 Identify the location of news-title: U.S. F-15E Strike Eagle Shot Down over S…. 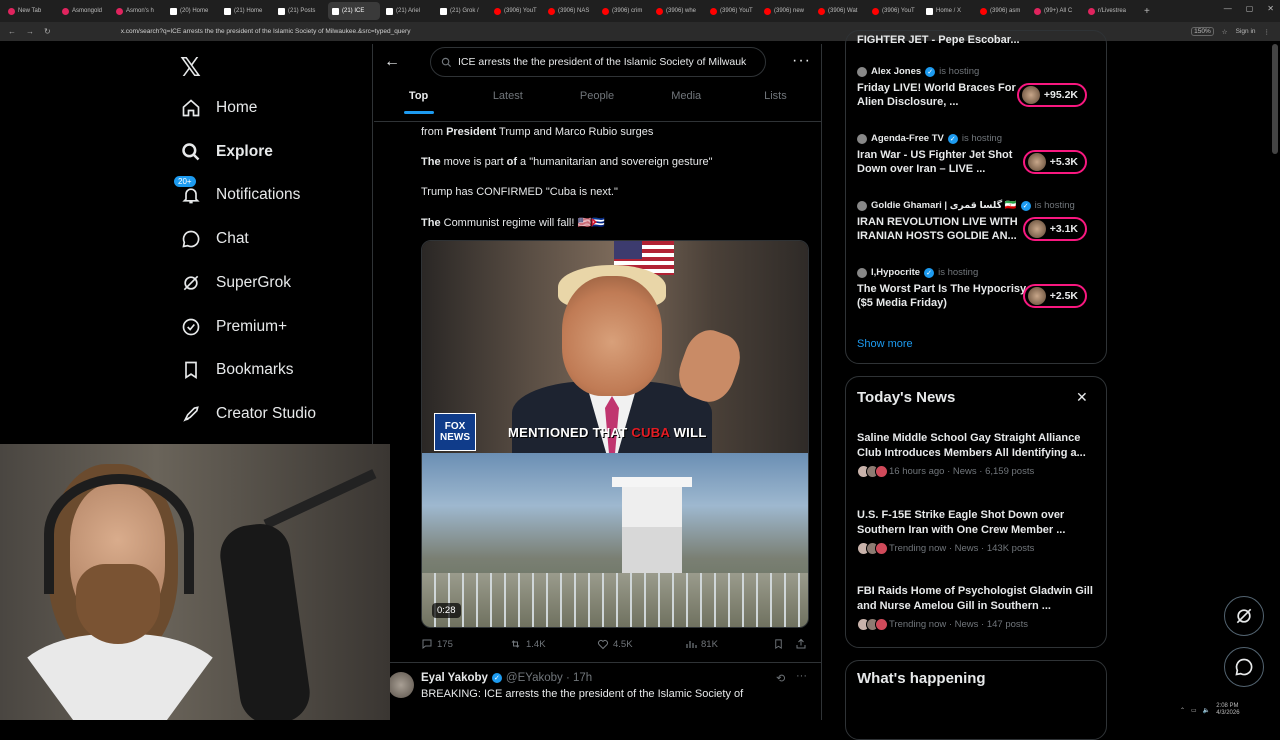
(977, 523).